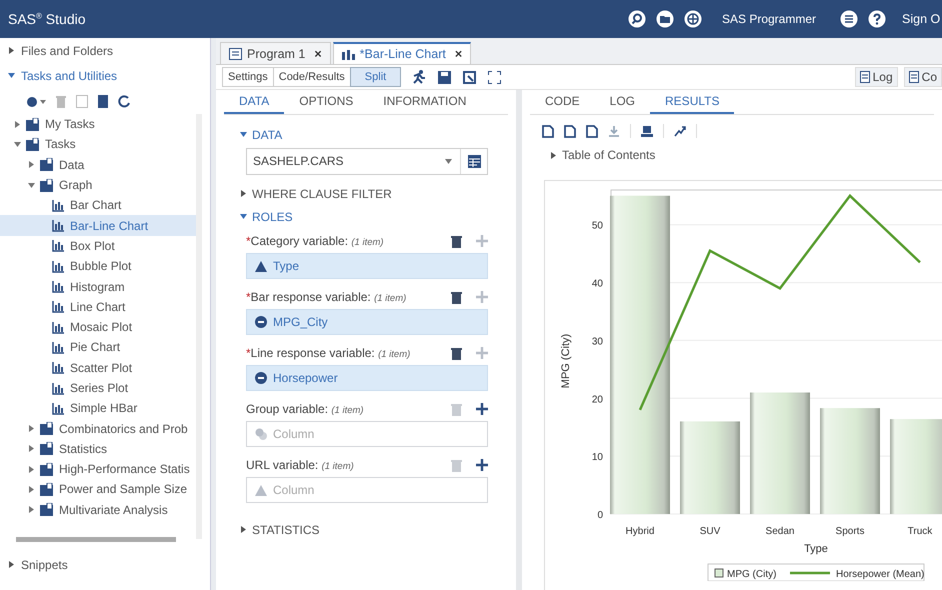  I want to click on role-field: Horsepower, so click(367, 378).